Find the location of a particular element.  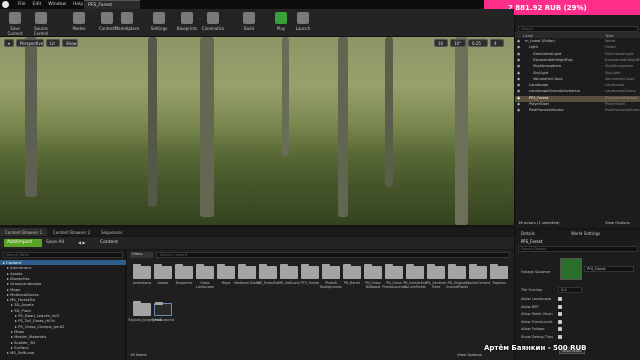

tab-sequencer: Sequencer is located at coordinates (111, 232).